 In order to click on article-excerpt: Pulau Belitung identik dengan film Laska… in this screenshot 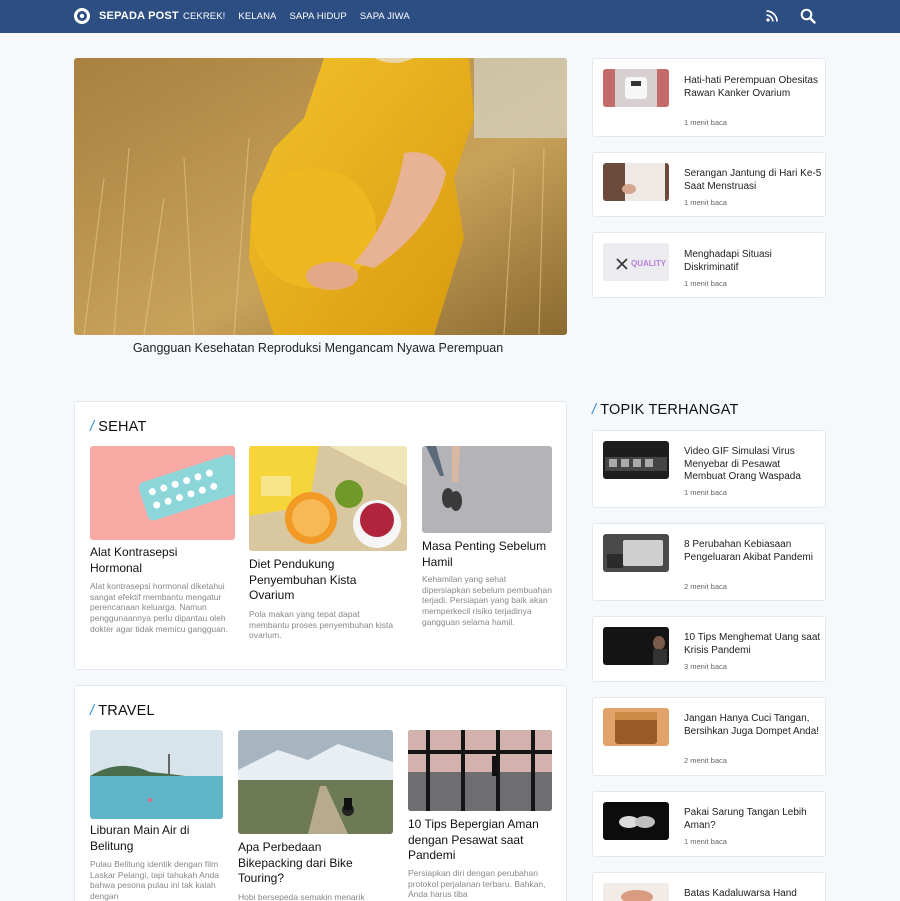, I will do `click(155, 880)`.